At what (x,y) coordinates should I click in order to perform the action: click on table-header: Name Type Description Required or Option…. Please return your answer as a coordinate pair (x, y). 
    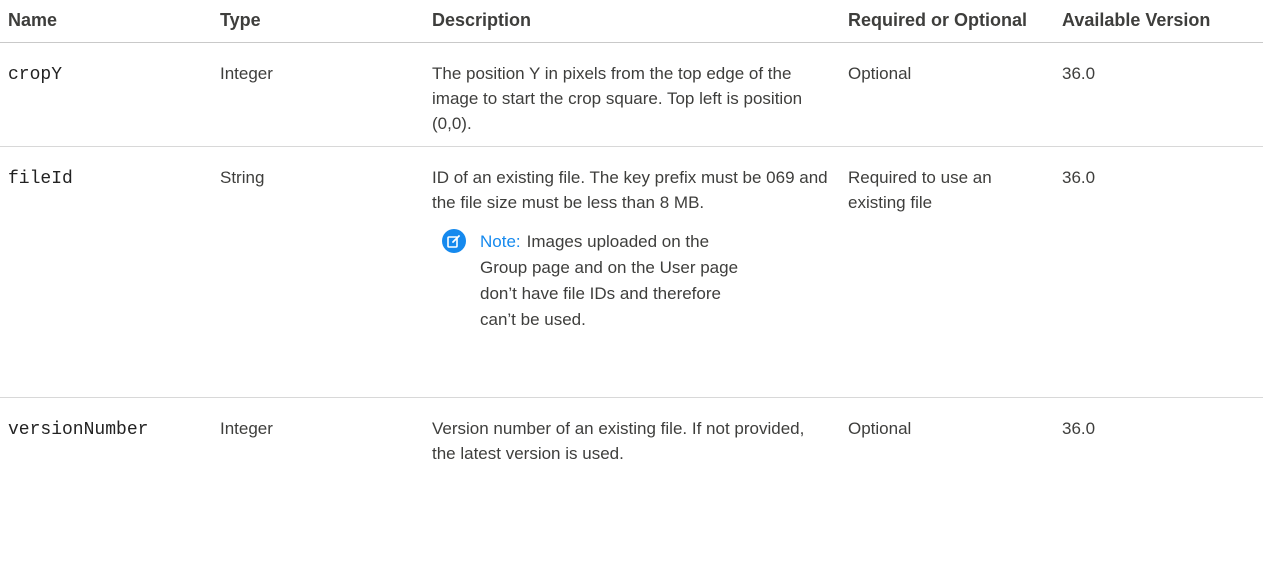
    Looking at the image, I should click on (631, 21).